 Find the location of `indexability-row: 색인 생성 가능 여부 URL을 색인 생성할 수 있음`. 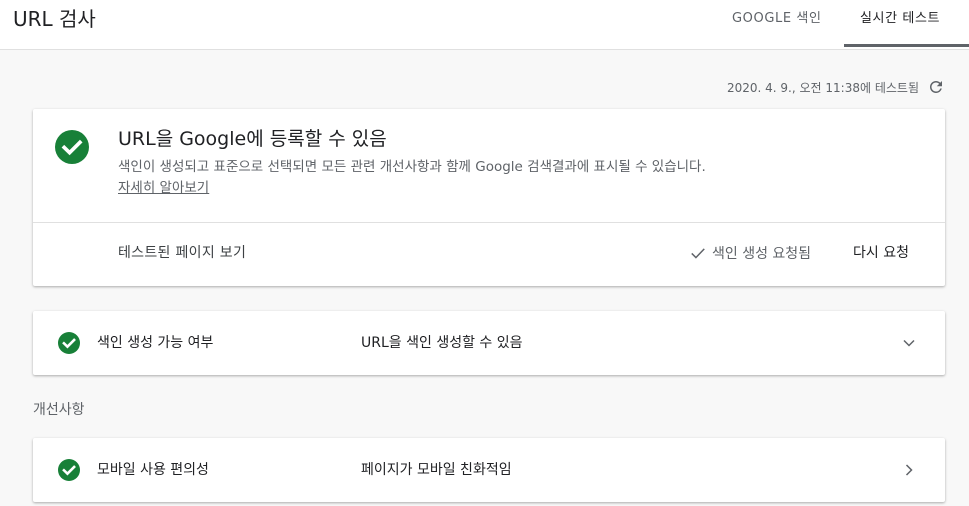

indexability-row: 색인 생성 가능 여부 URL을 색인 생성할 수 있음 is located at coordinates (489, 343).